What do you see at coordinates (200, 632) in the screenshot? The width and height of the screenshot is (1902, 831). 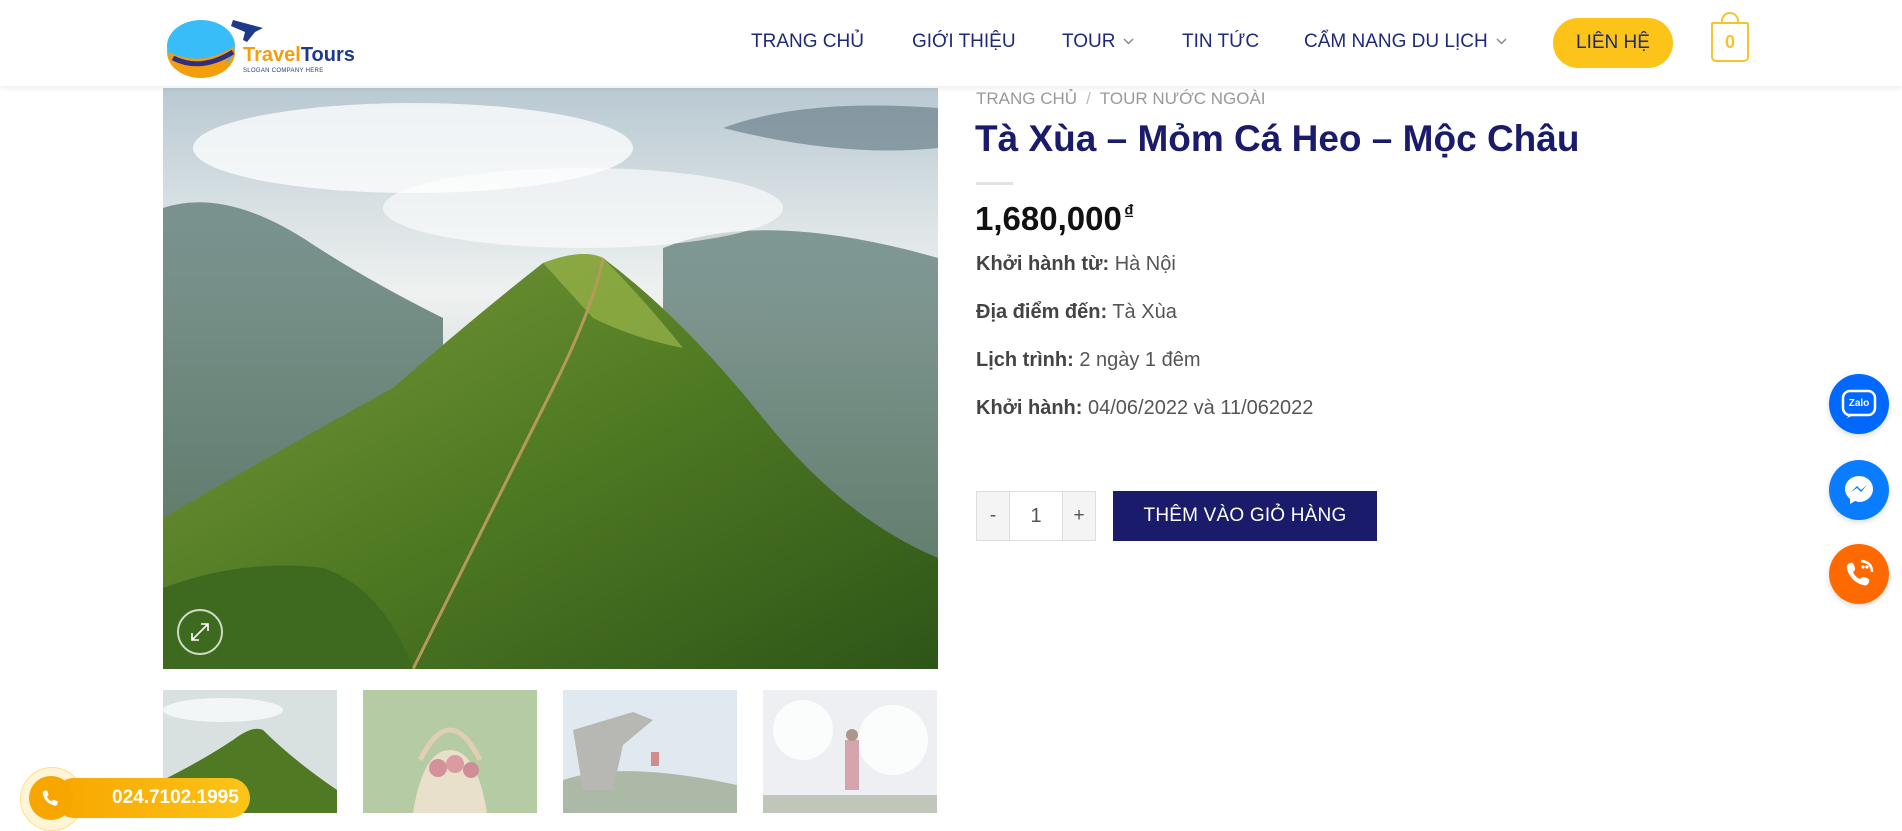 I see `expand-icon` at bounding box center [200, 632].